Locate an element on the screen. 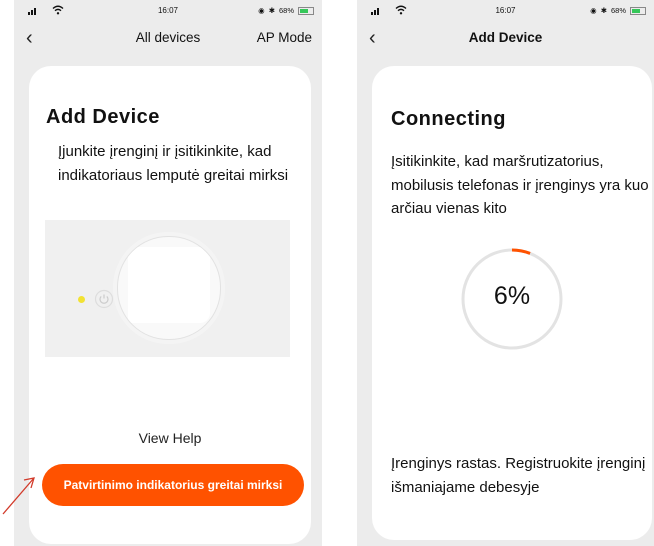 The width and height of the screenshot is (654, 546). page-title: Add Device is located at coordinates (103, 117).